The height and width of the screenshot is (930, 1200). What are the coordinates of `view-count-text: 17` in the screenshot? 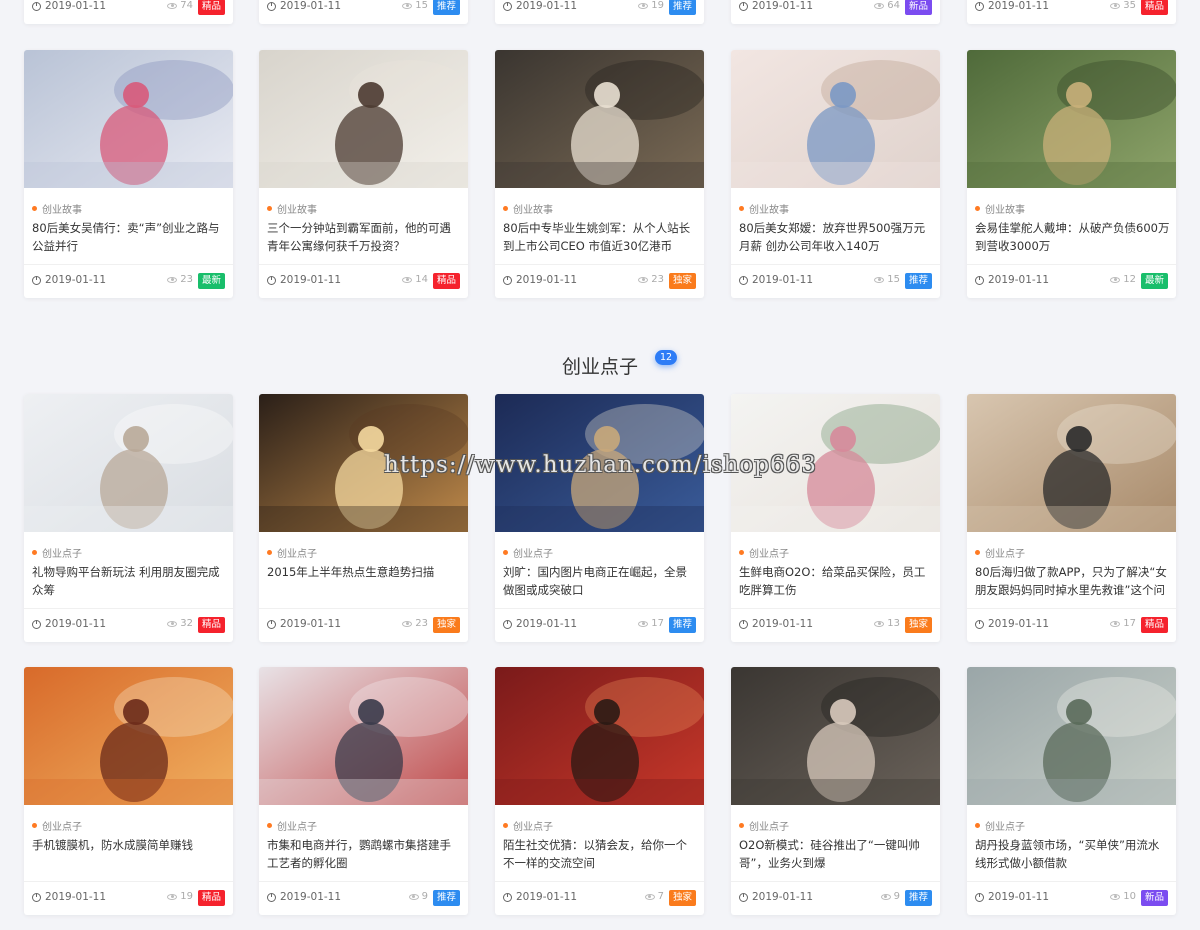 It's located at (657, 623).